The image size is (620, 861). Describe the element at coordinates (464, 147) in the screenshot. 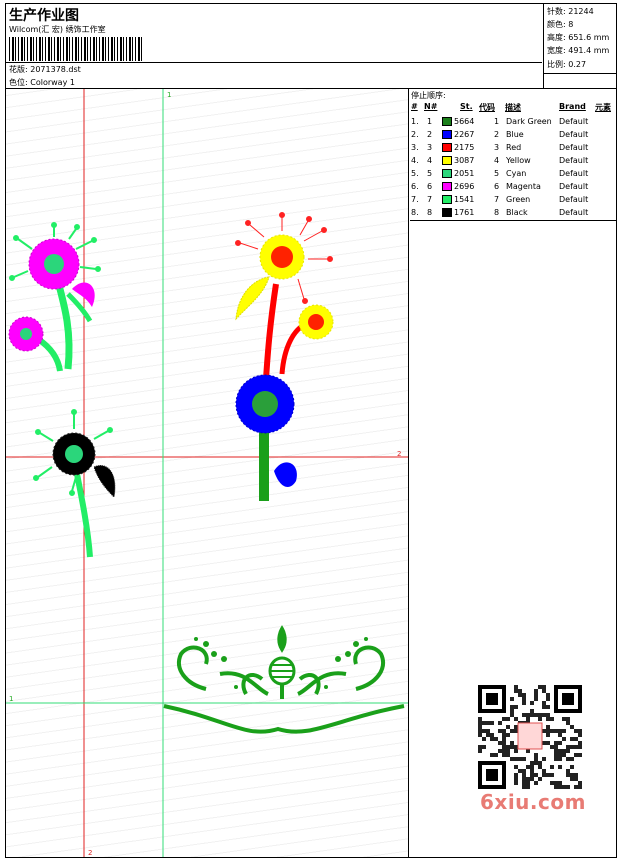

I see `row-stitches: 2175` at that location.